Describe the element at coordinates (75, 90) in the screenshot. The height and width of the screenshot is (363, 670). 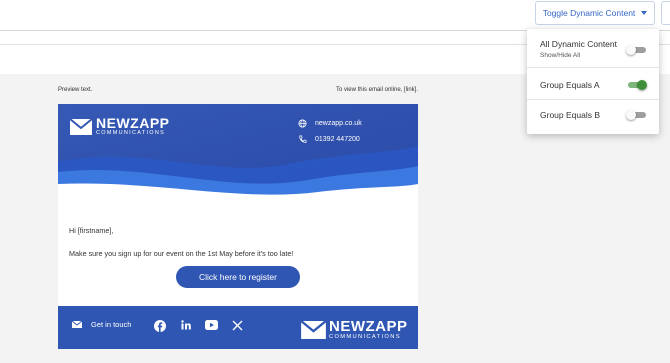
I see `preview-text: Preview text.` at that location.